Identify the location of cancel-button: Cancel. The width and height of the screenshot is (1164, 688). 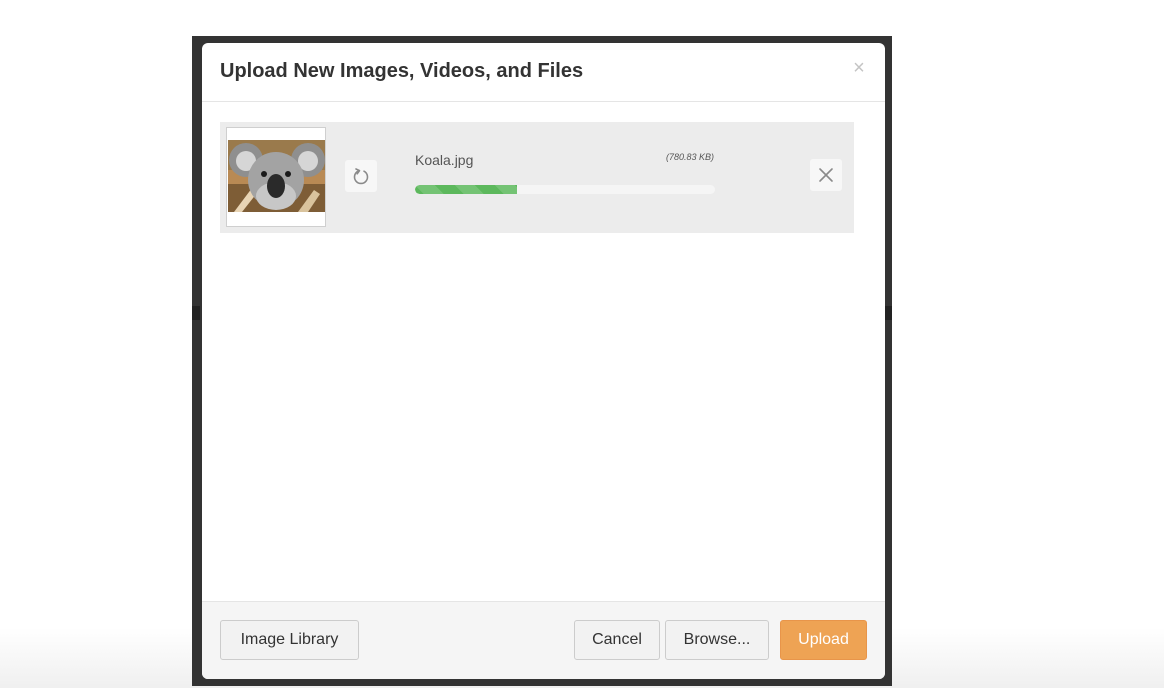
(617, 640).